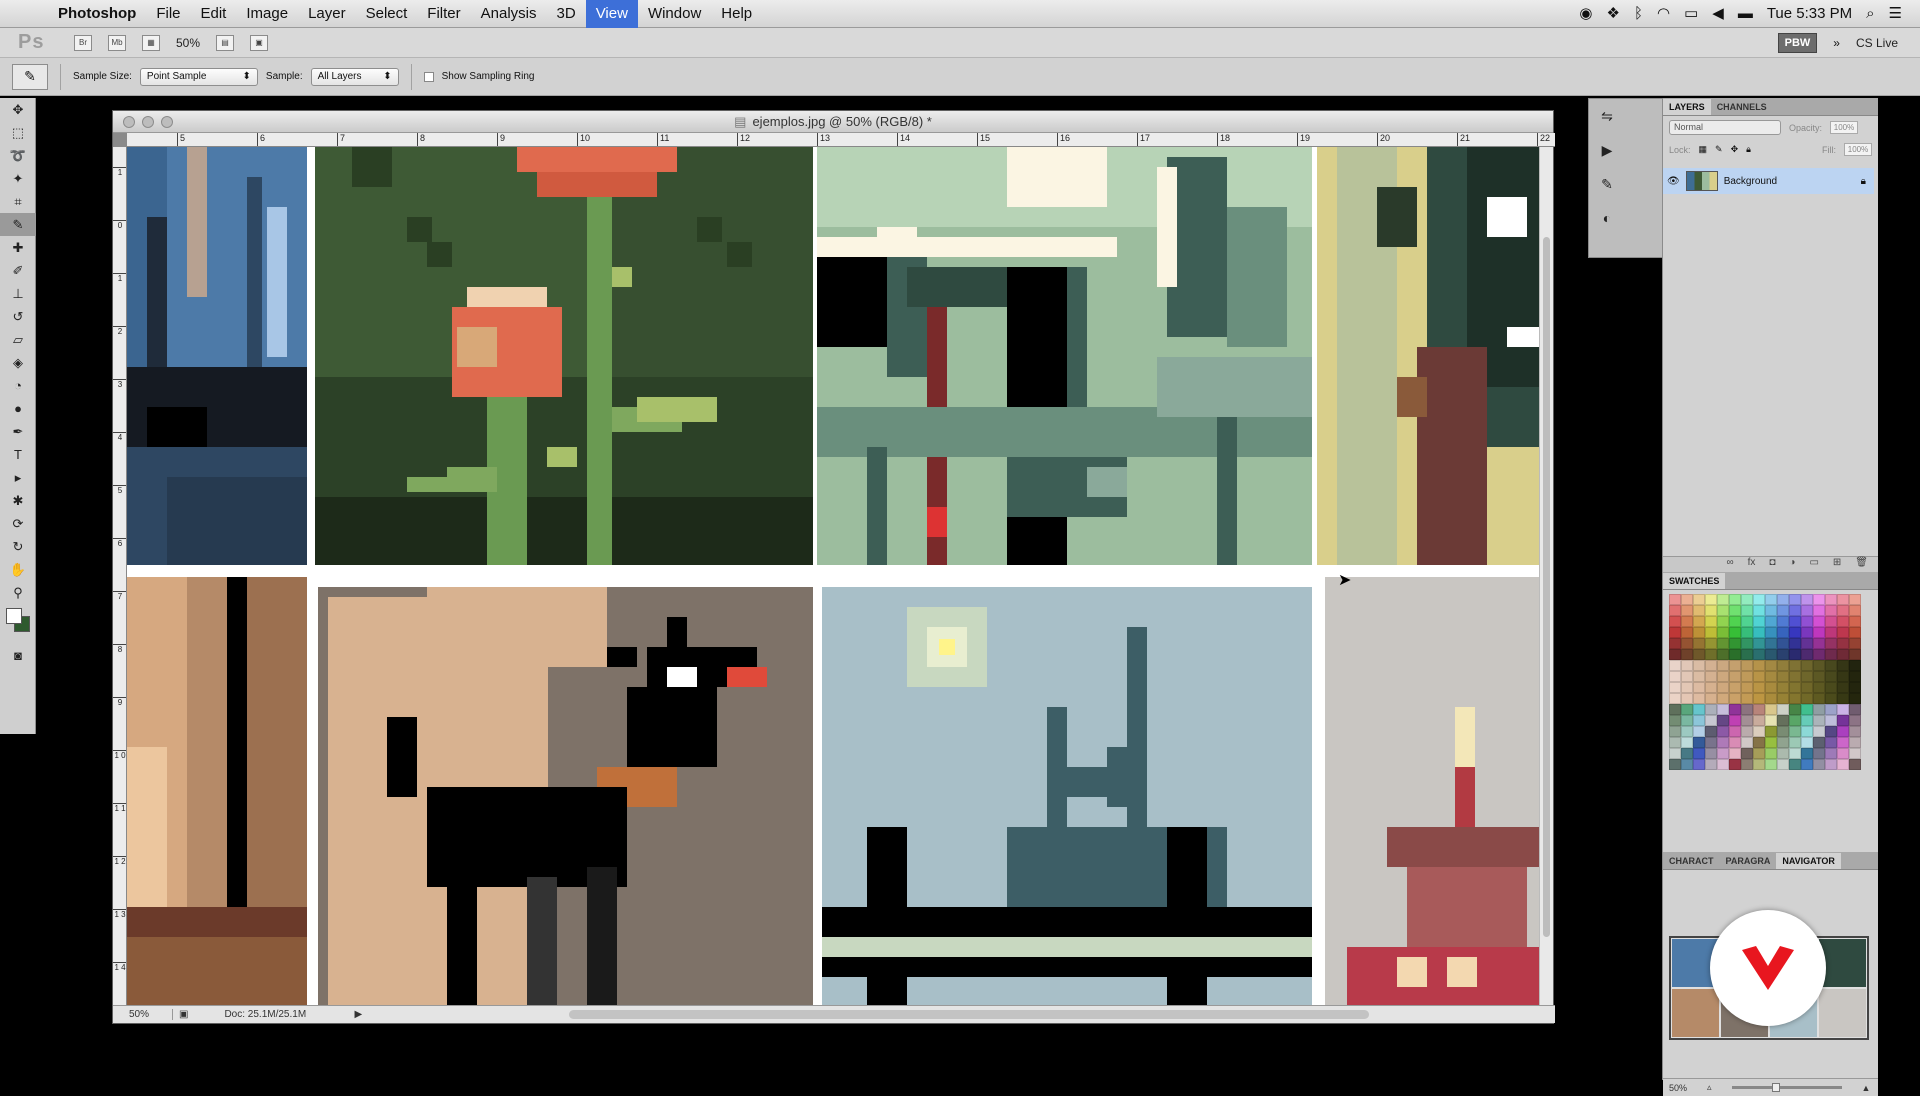 This screenshot has width=1920, height=1096. I want to click on lock-all-icon: 🔒︎, so click(1748, 149).